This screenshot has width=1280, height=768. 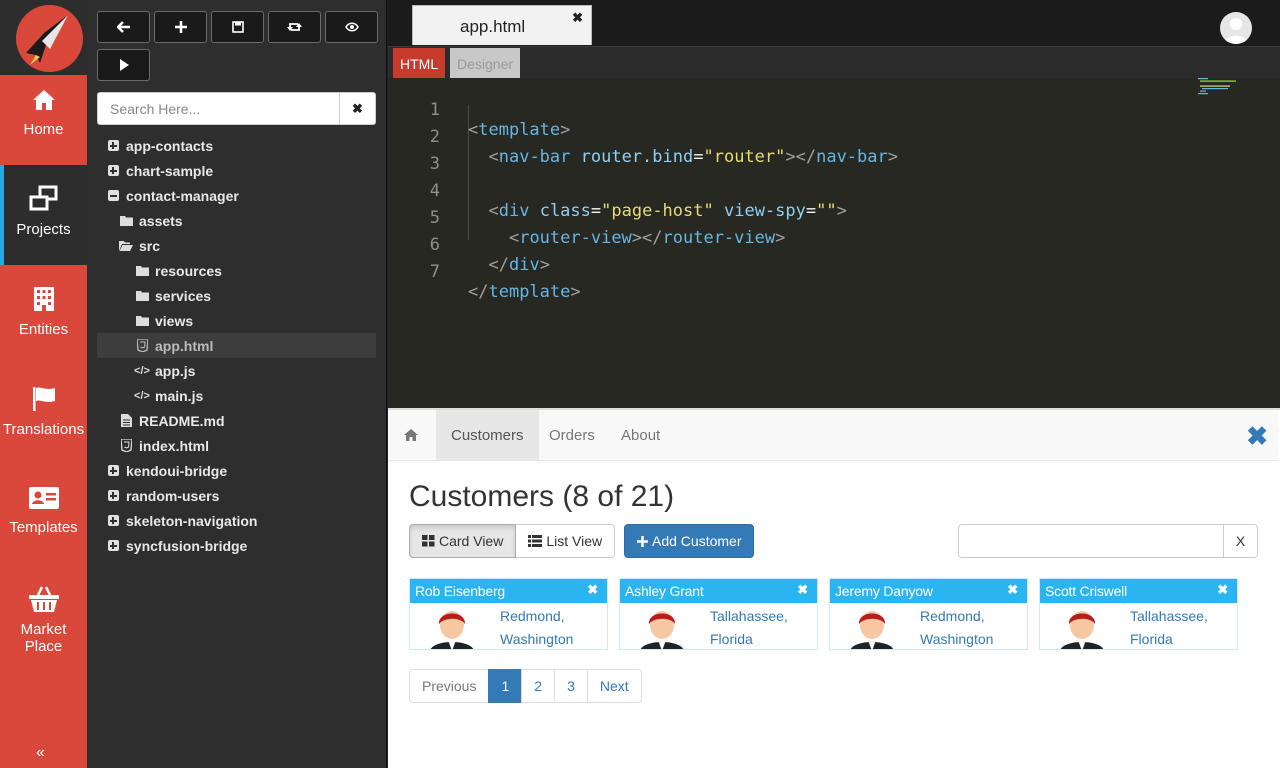 What do you see at coordinates (236, 545) in the screenshot?
I see `tree-item-syncfusion-bridge: syncfusion-bridge` at bounding box center [236, 545].